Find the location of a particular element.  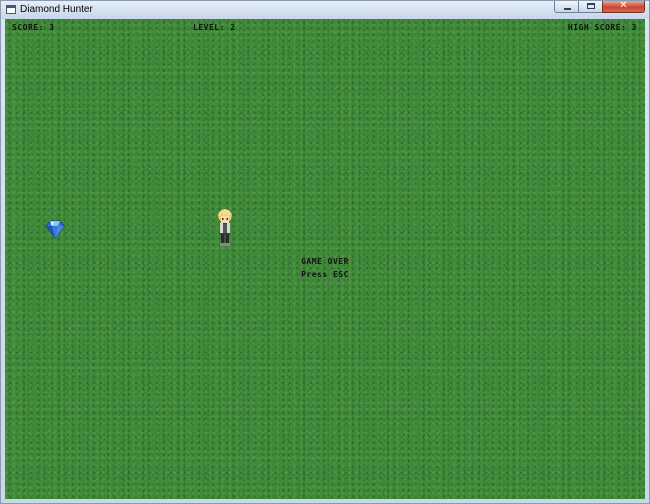

player-character-icon is located at coordinates (225, 227).